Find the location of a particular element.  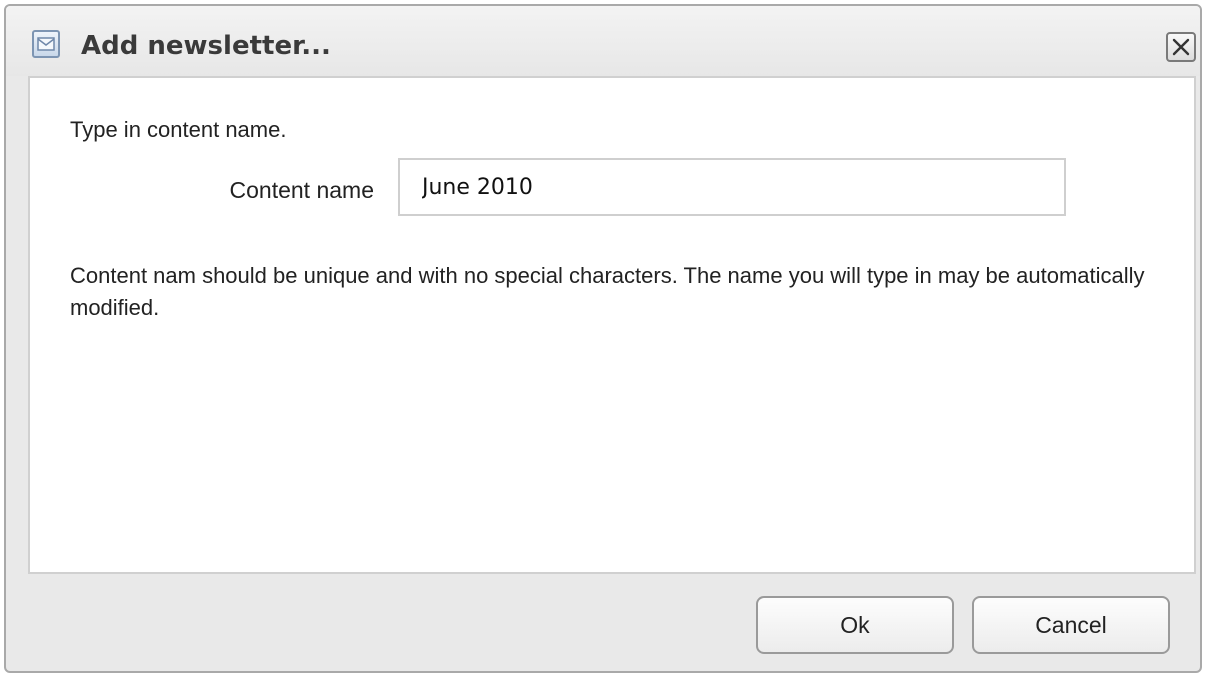

content-name-input is located at coordinates (732, 187).